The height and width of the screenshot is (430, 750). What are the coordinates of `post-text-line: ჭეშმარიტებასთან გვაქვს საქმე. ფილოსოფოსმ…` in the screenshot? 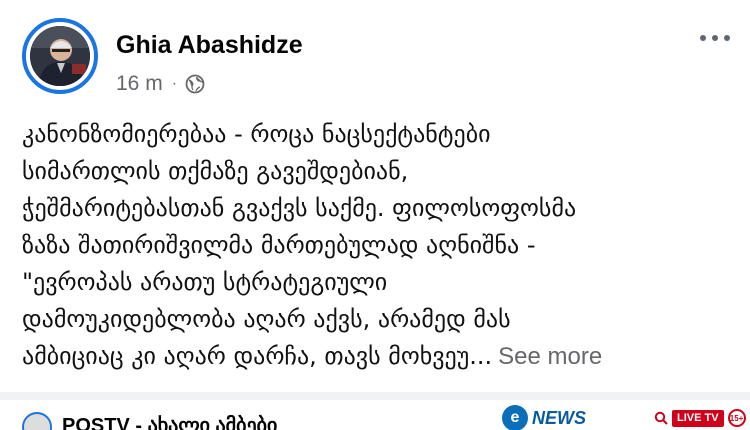 It's located at (299, 208).